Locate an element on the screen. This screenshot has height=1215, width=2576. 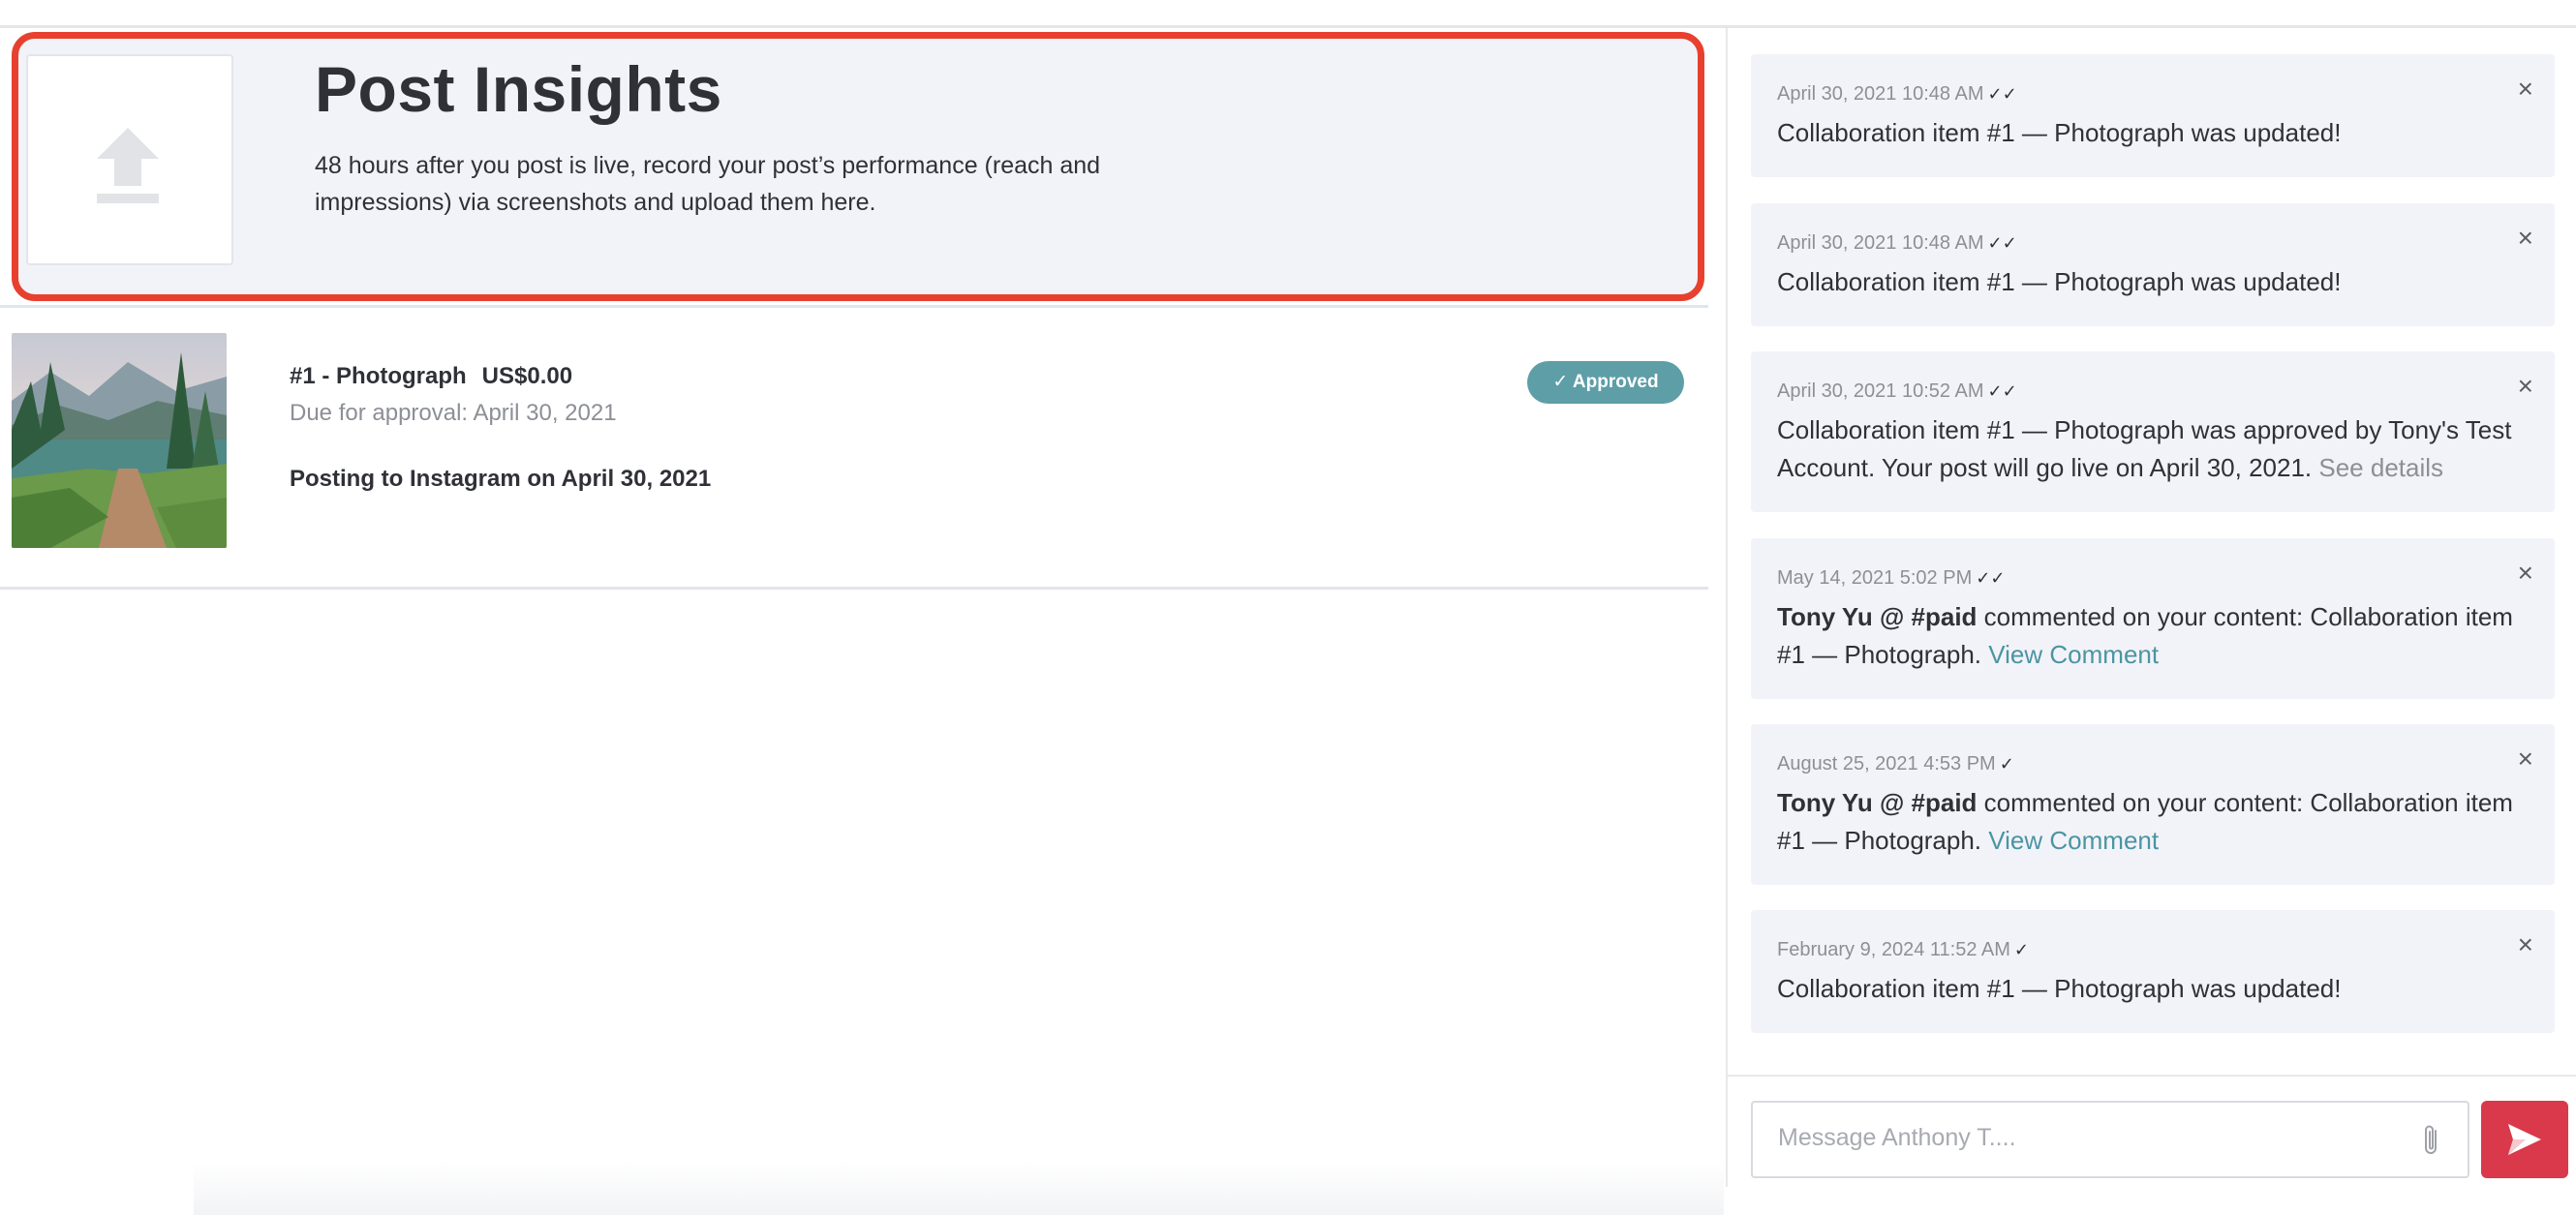
notification-timestamp: February 9, 2024 11:52 AM ✓ is located at coordinates (1903, 950).